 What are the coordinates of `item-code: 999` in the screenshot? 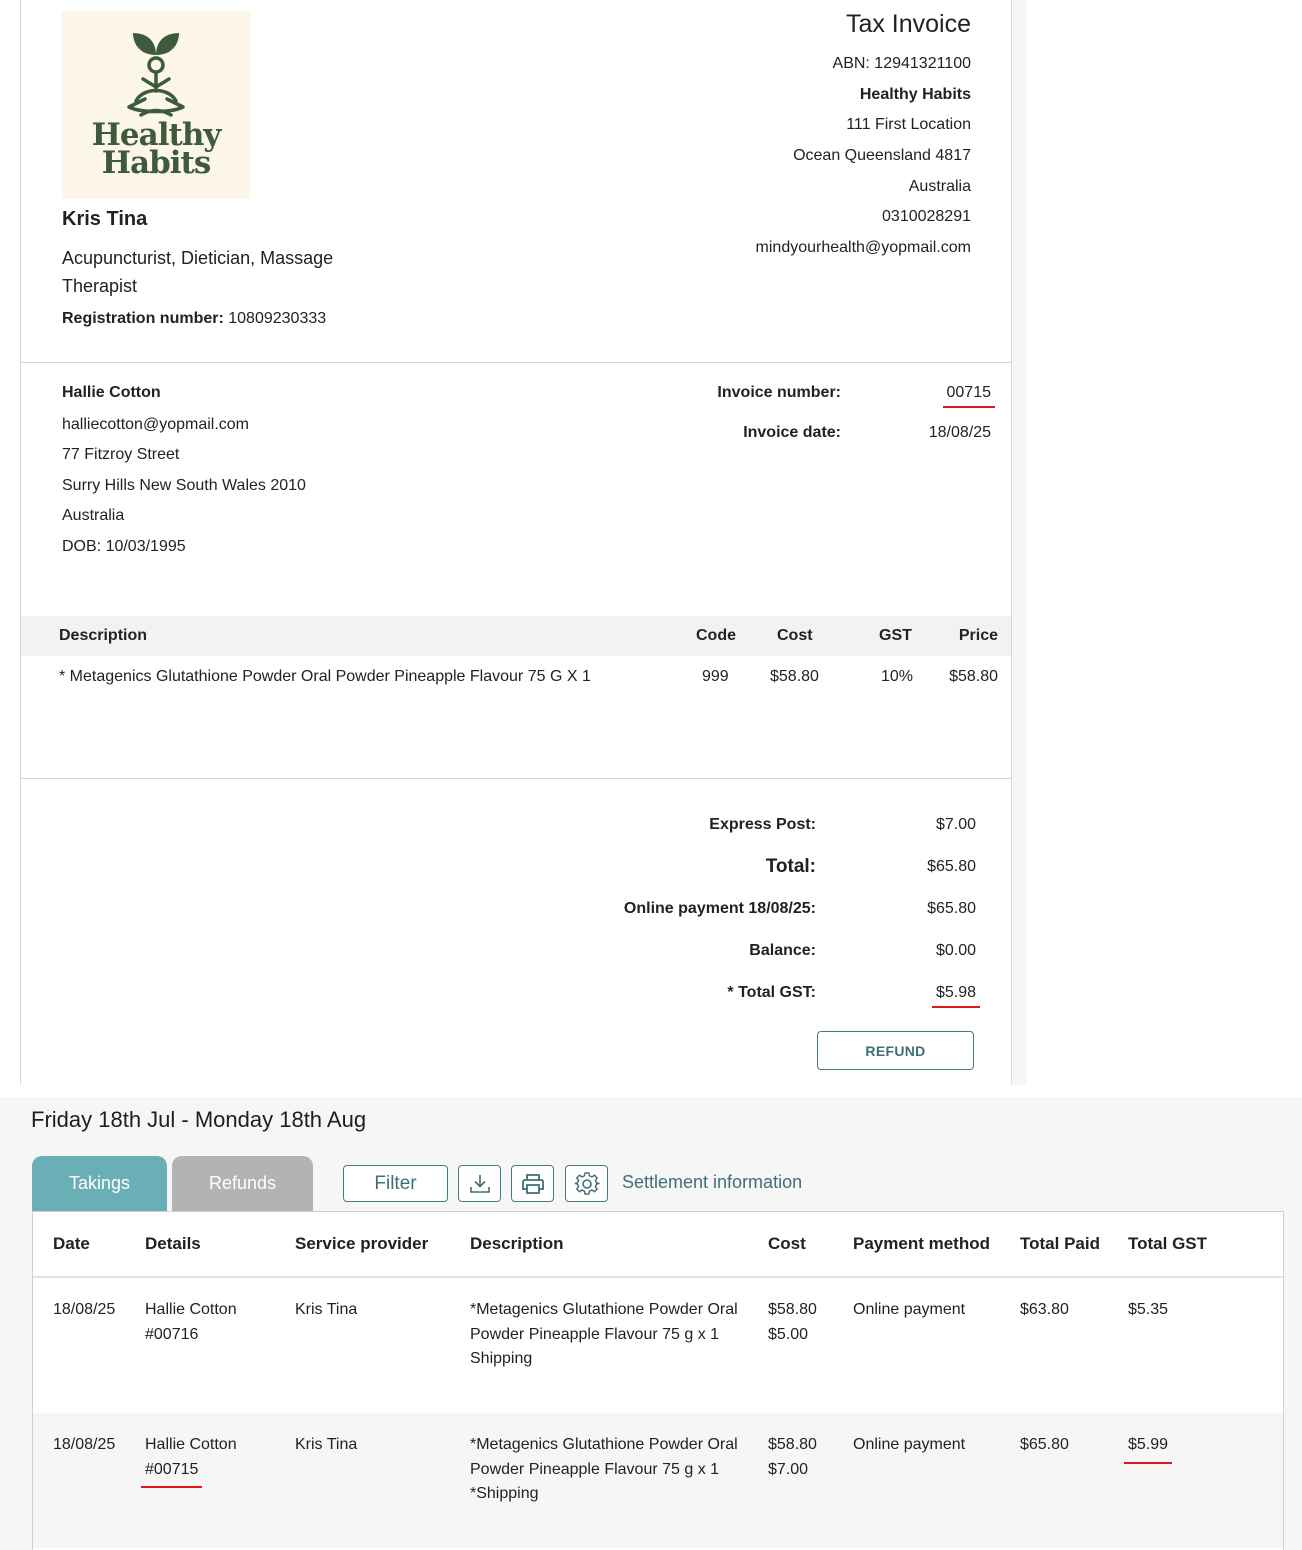 It's located at (715, 676).